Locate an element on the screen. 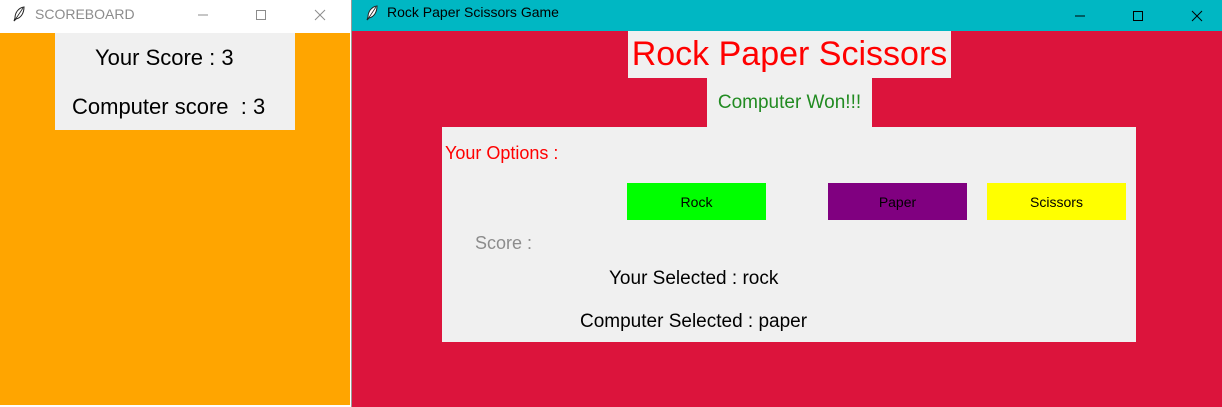 This screenshot has height=407, width=1222. options-label: Your Options : is located at coordinates (502, 153).